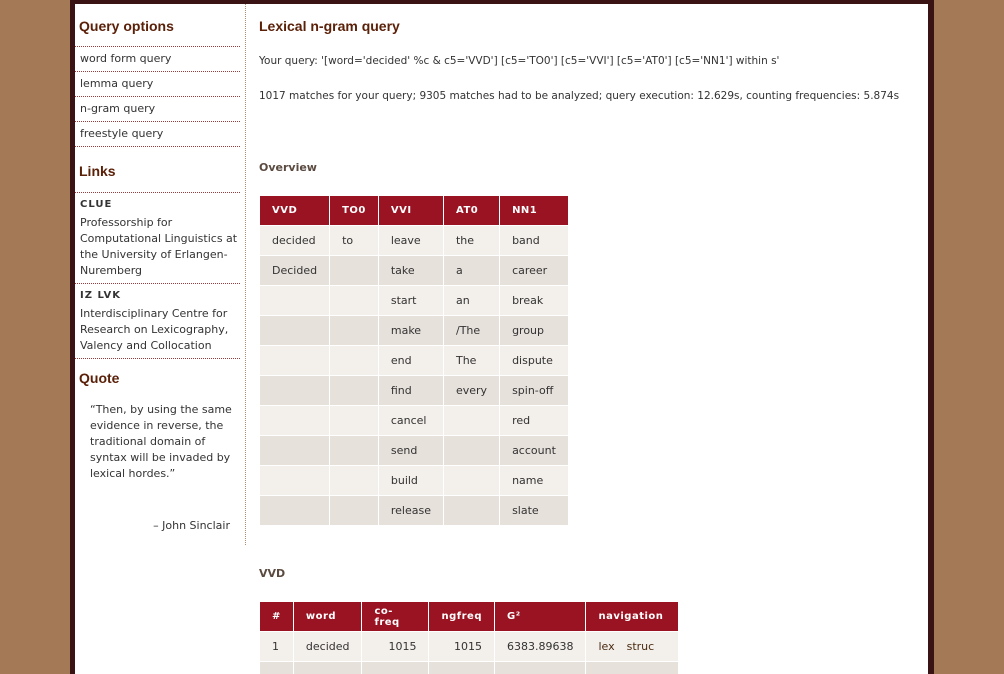 The height and width of the screenshot is (674, 1004). What do you see at coordinates (410, 360) in the screenshot?
I see `table-cell: end` at bounding box center [410, 360].